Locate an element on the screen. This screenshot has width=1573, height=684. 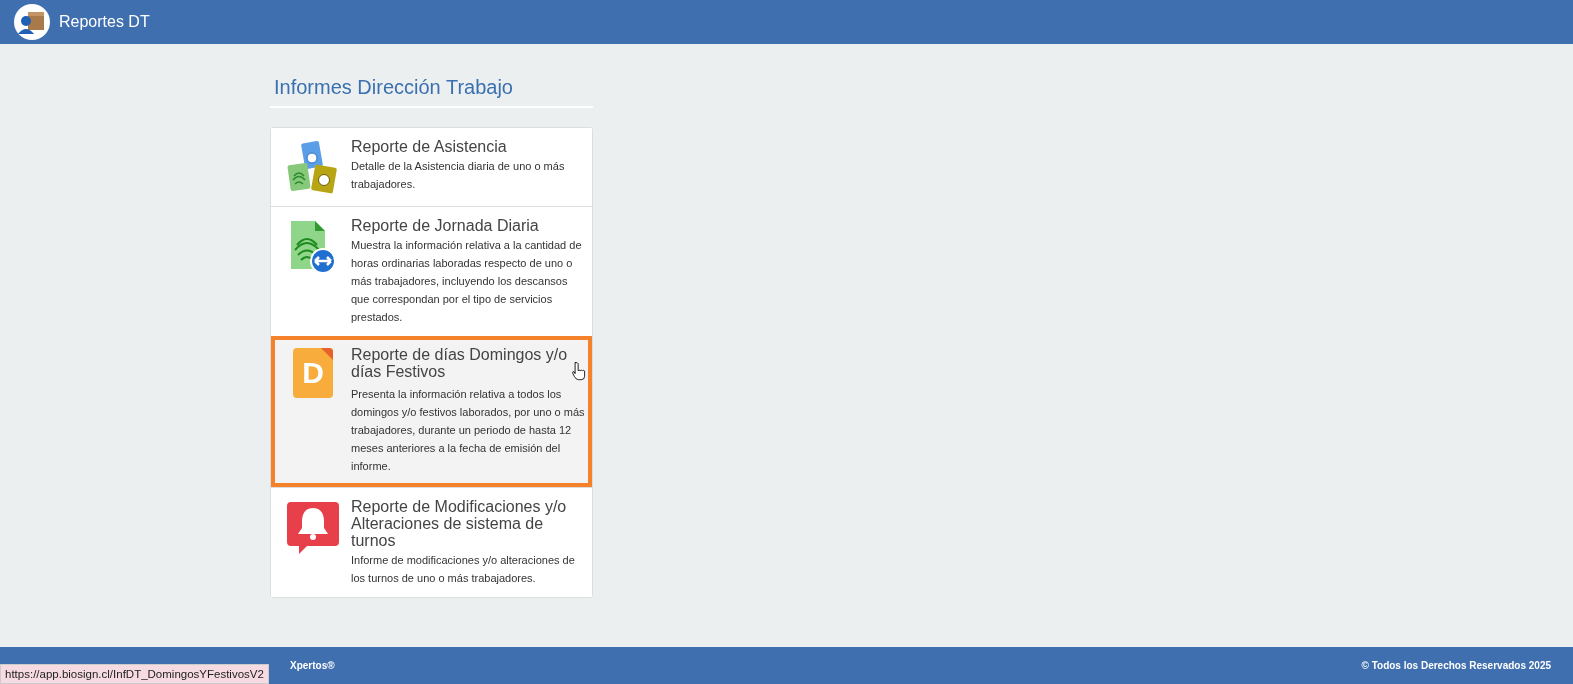
report-item: Reporte de Modificaciones y/o Alteraciones de sistema de turnos Informe de modificaciones y/o alteraciones de los turnos de uno o más trabajadores. is located at coordinates (431, 542).